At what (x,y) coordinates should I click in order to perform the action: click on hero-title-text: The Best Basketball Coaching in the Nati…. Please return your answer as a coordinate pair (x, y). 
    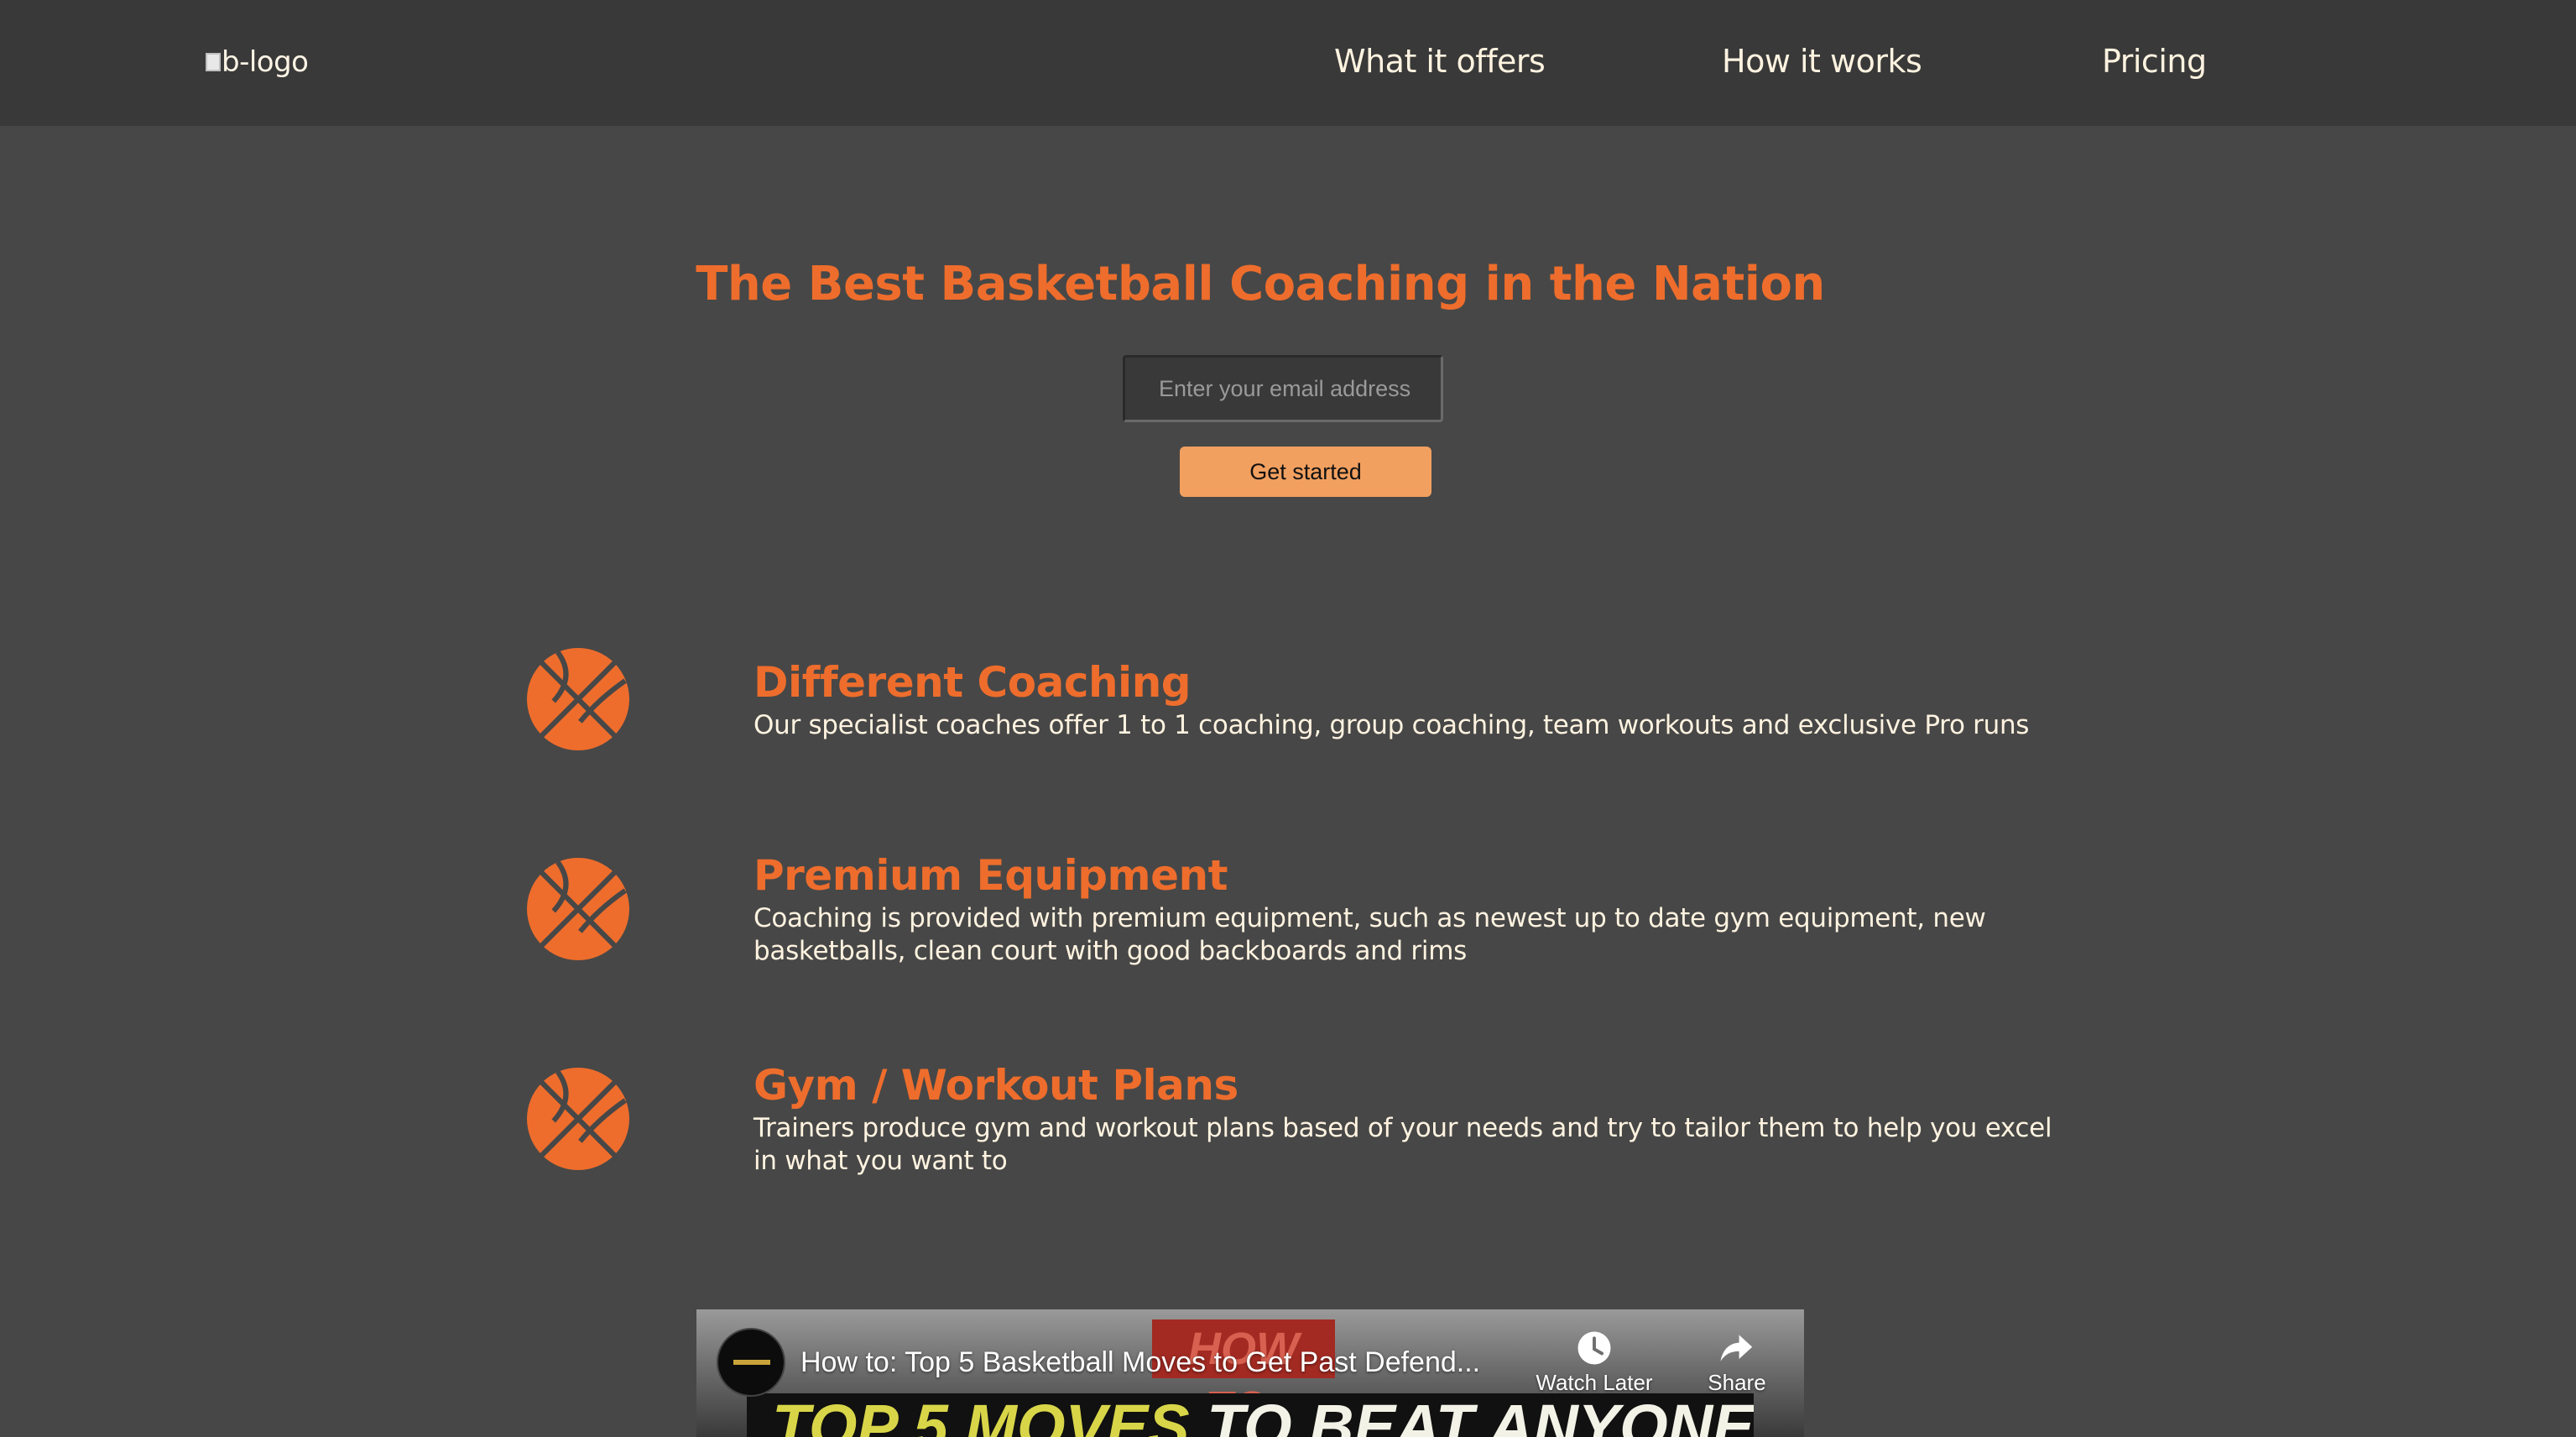
    Looking at the image, I should click on (1260, 284).